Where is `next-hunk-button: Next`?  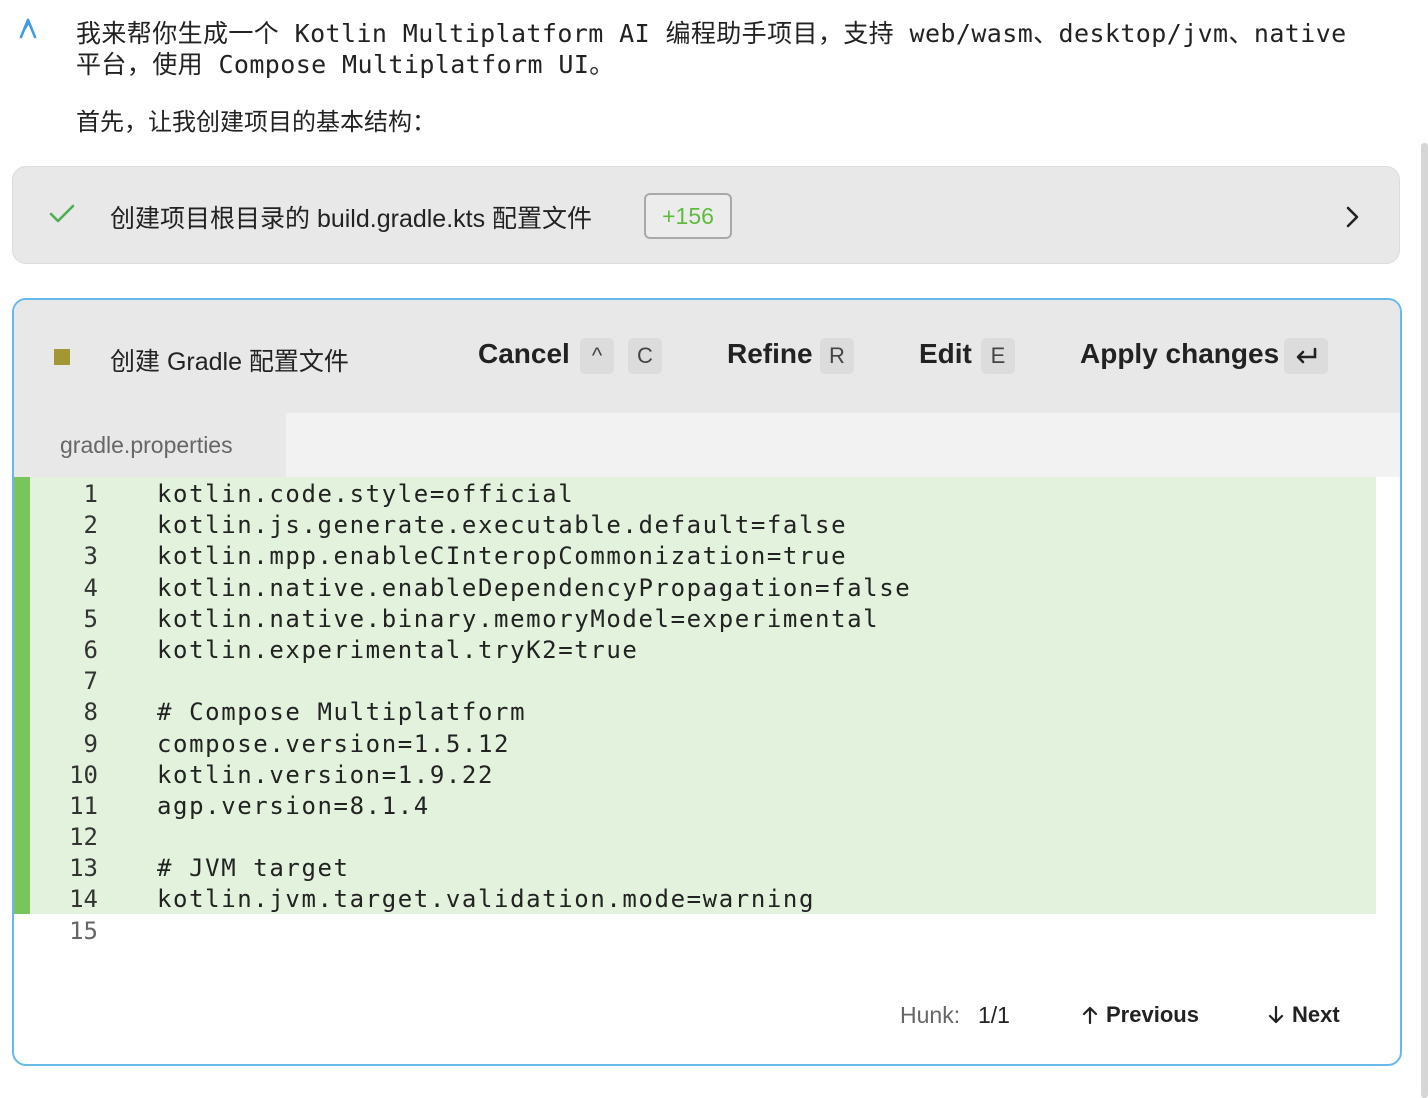 next-hunk-button: Next is located at coordinates (1304, 1015).